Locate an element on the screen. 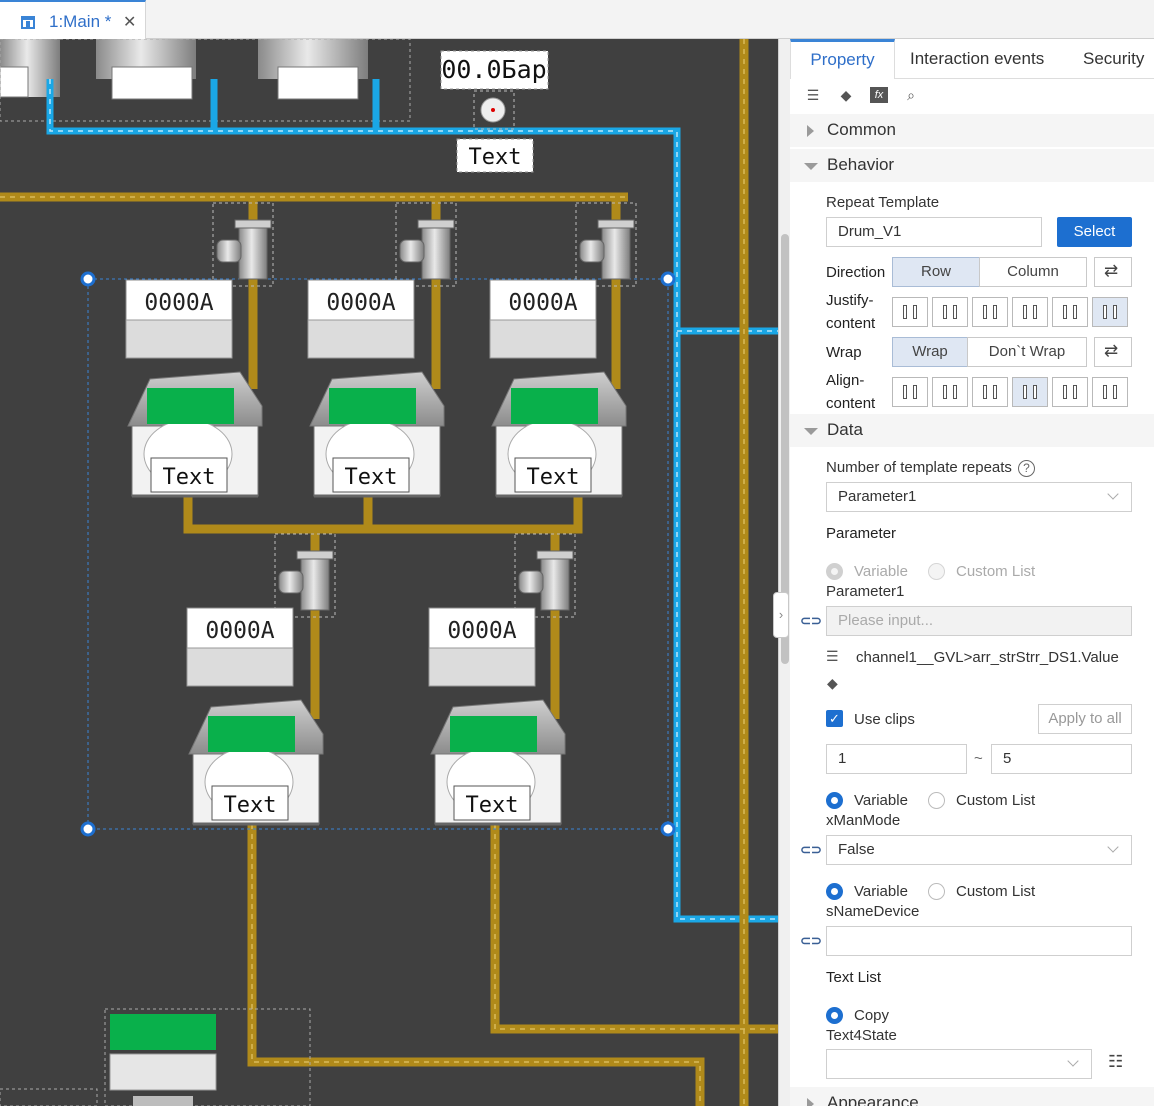 The height and width of the screenshot is (1106, 1154). clip-from-input: 1 is located at coordinates (896, 759).